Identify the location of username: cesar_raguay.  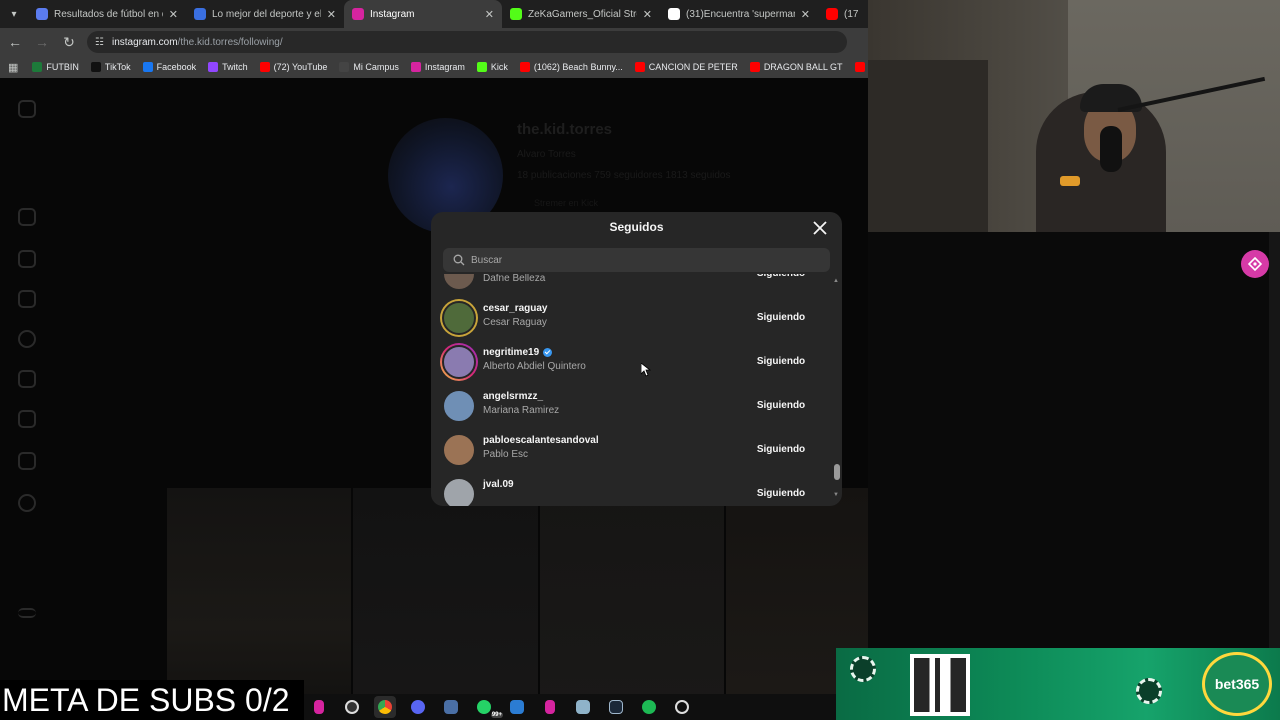
(515, 308).